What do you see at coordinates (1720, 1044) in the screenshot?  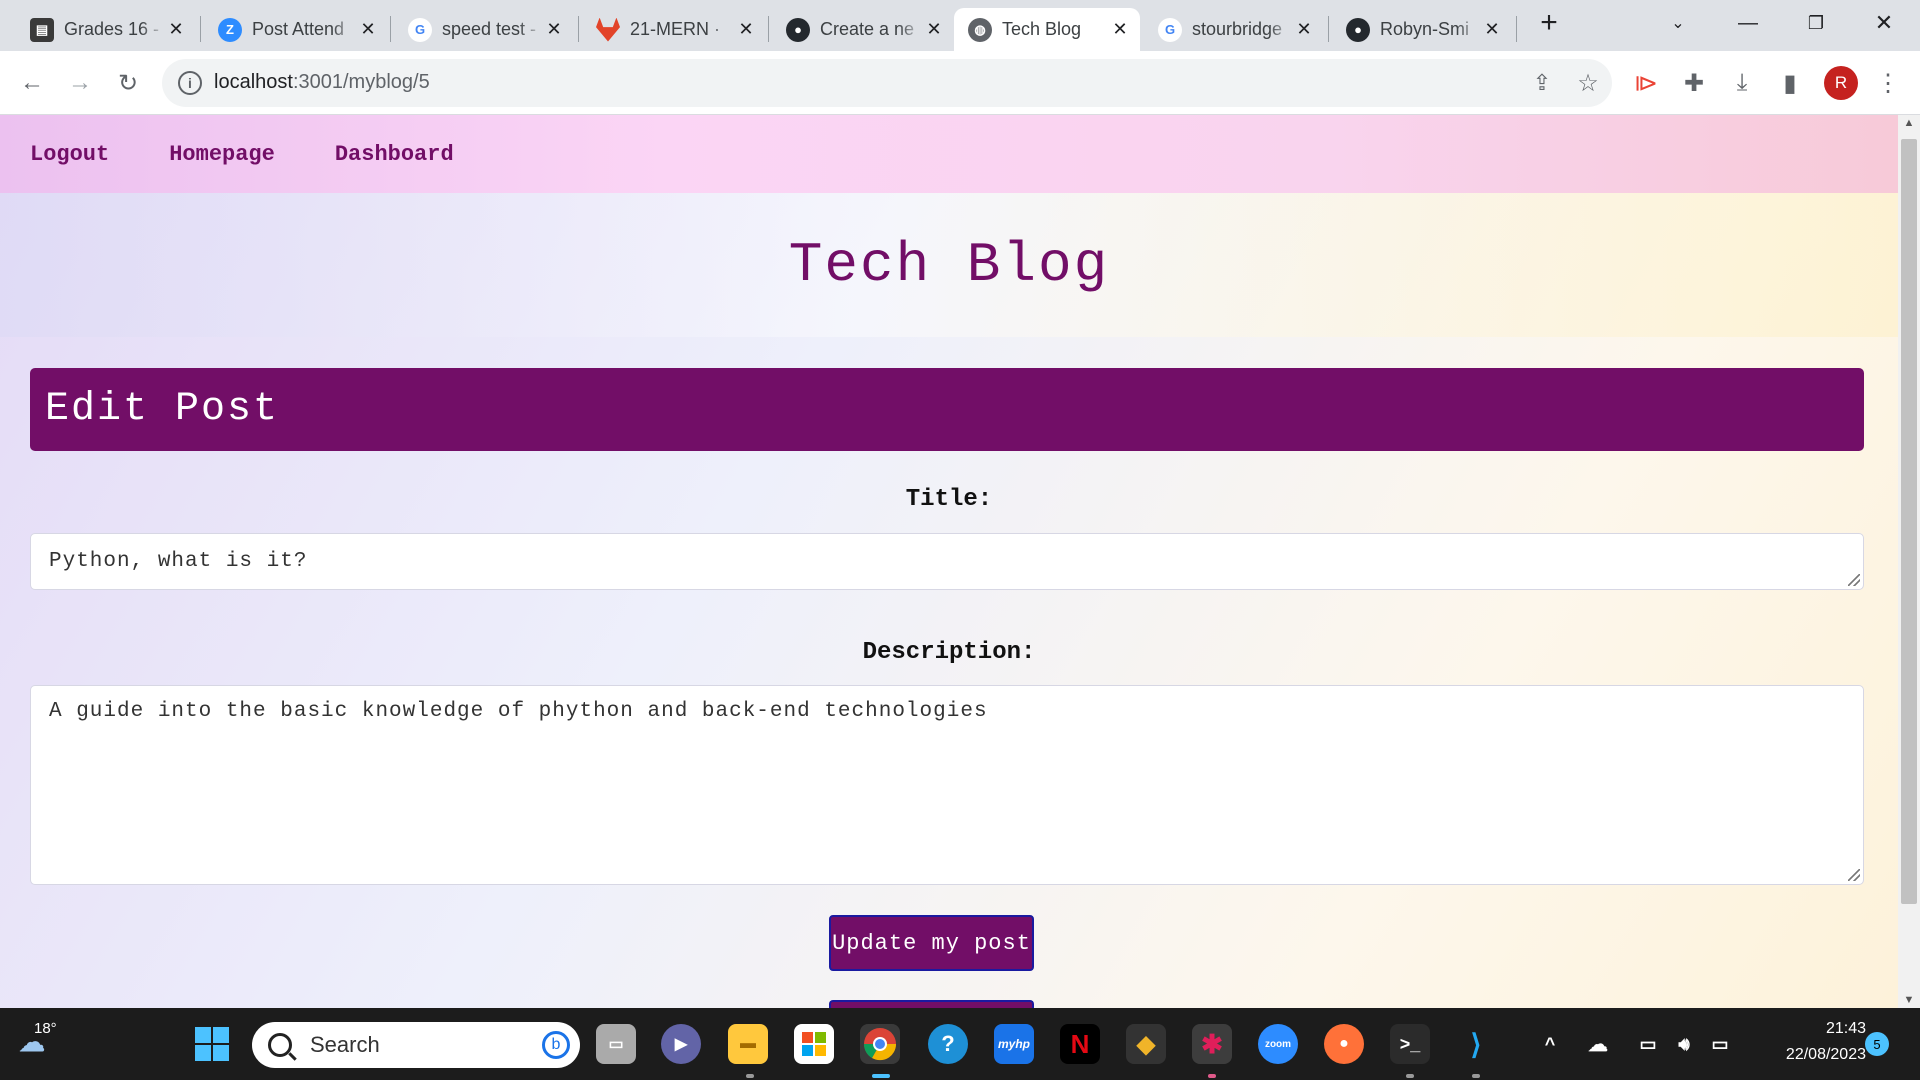 I see `battery-icon: ▭` at bounding box center [1720, 1044].